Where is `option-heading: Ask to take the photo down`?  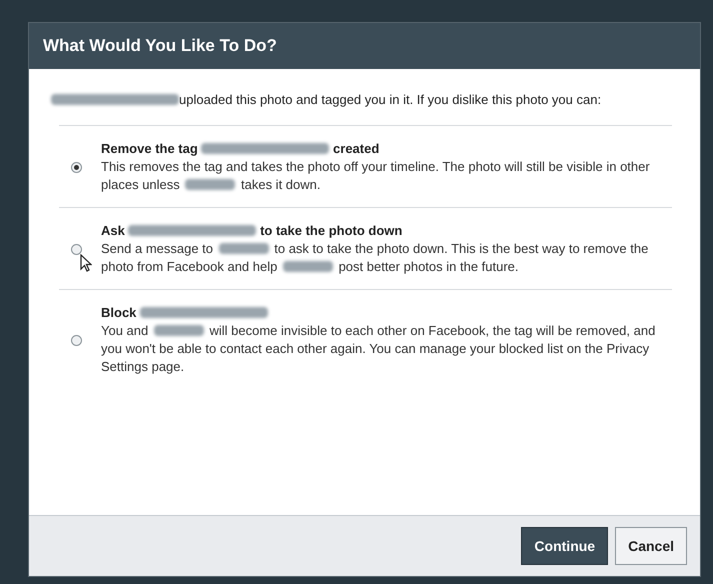
option-heading: Ask to take the photo down is located at coordinates (252, 231).